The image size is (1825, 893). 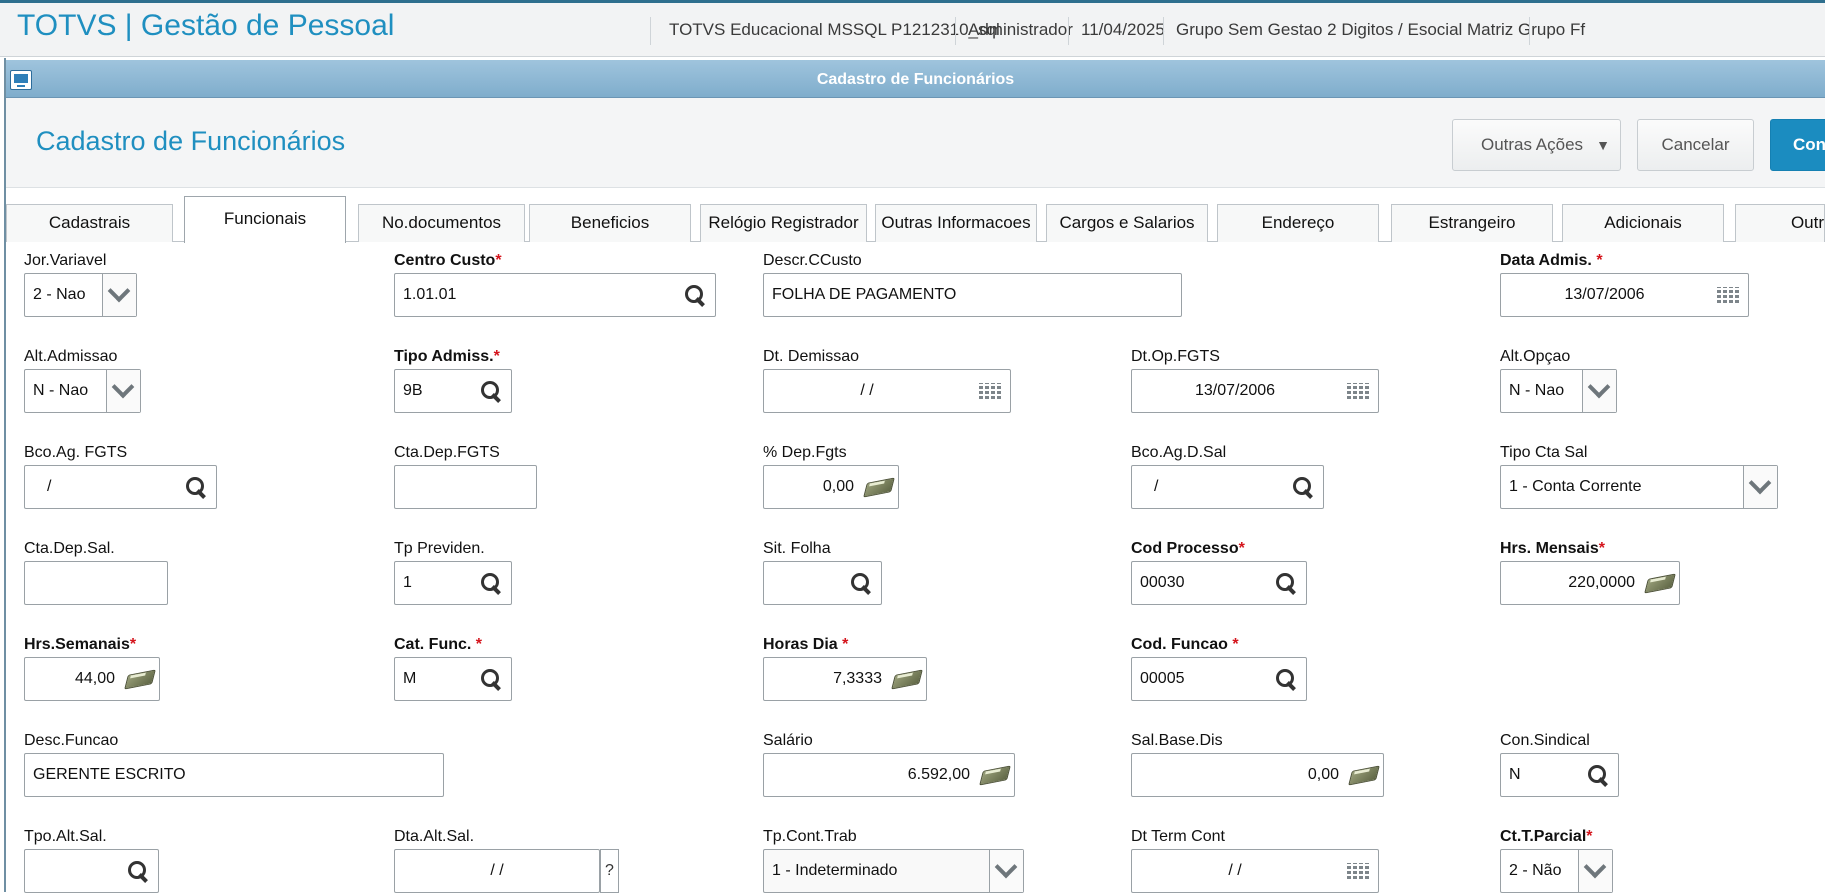 I want to click on desc-funcao-label: Desc.Funcao, so click(x=71, y=740).